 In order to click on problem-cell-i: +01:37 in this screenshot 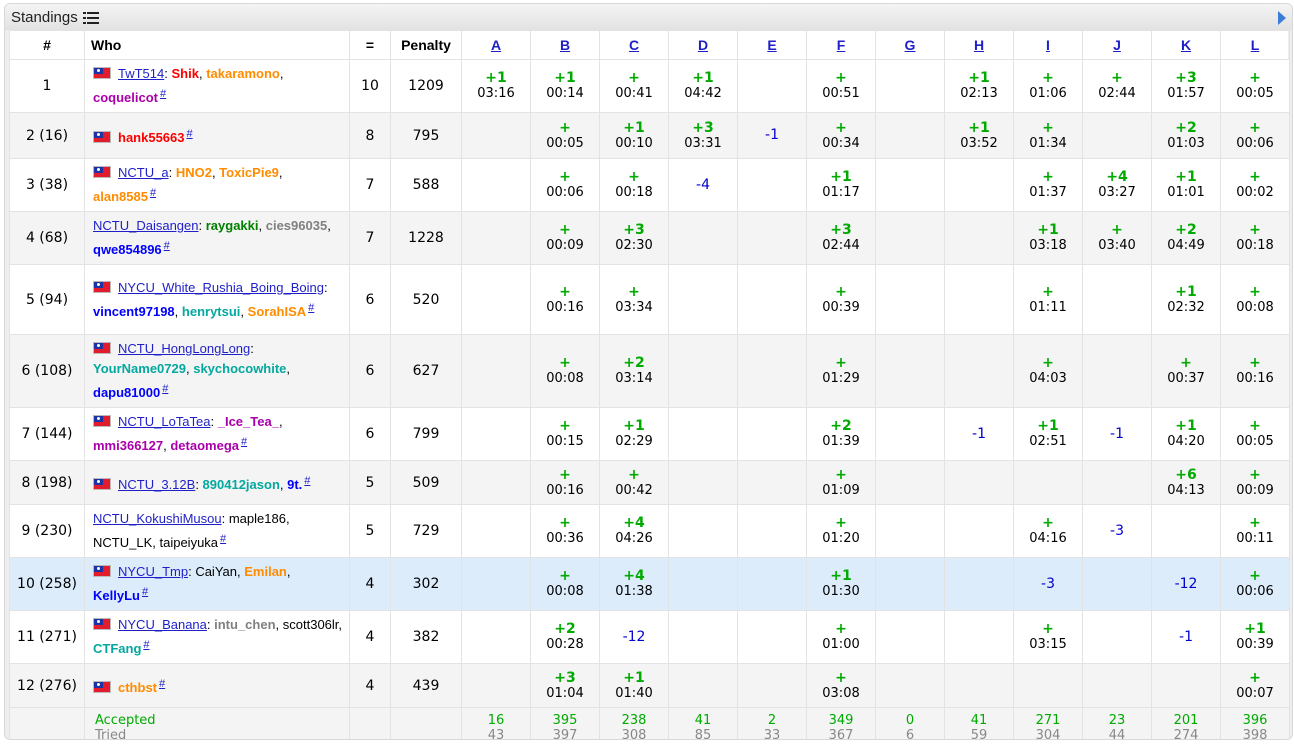, I will do `click(1048, 185)`.